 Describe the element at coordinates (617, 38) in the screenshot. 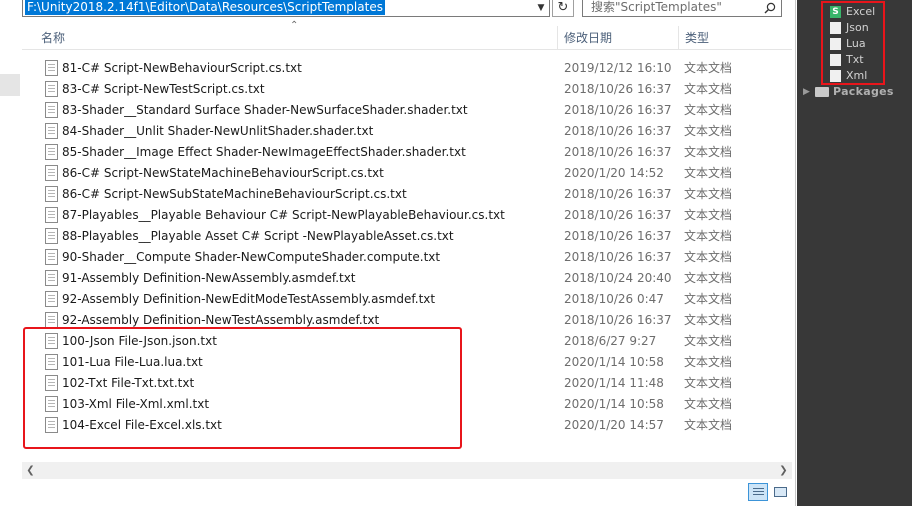

I see `column-date-header: 修改日期` at that location.